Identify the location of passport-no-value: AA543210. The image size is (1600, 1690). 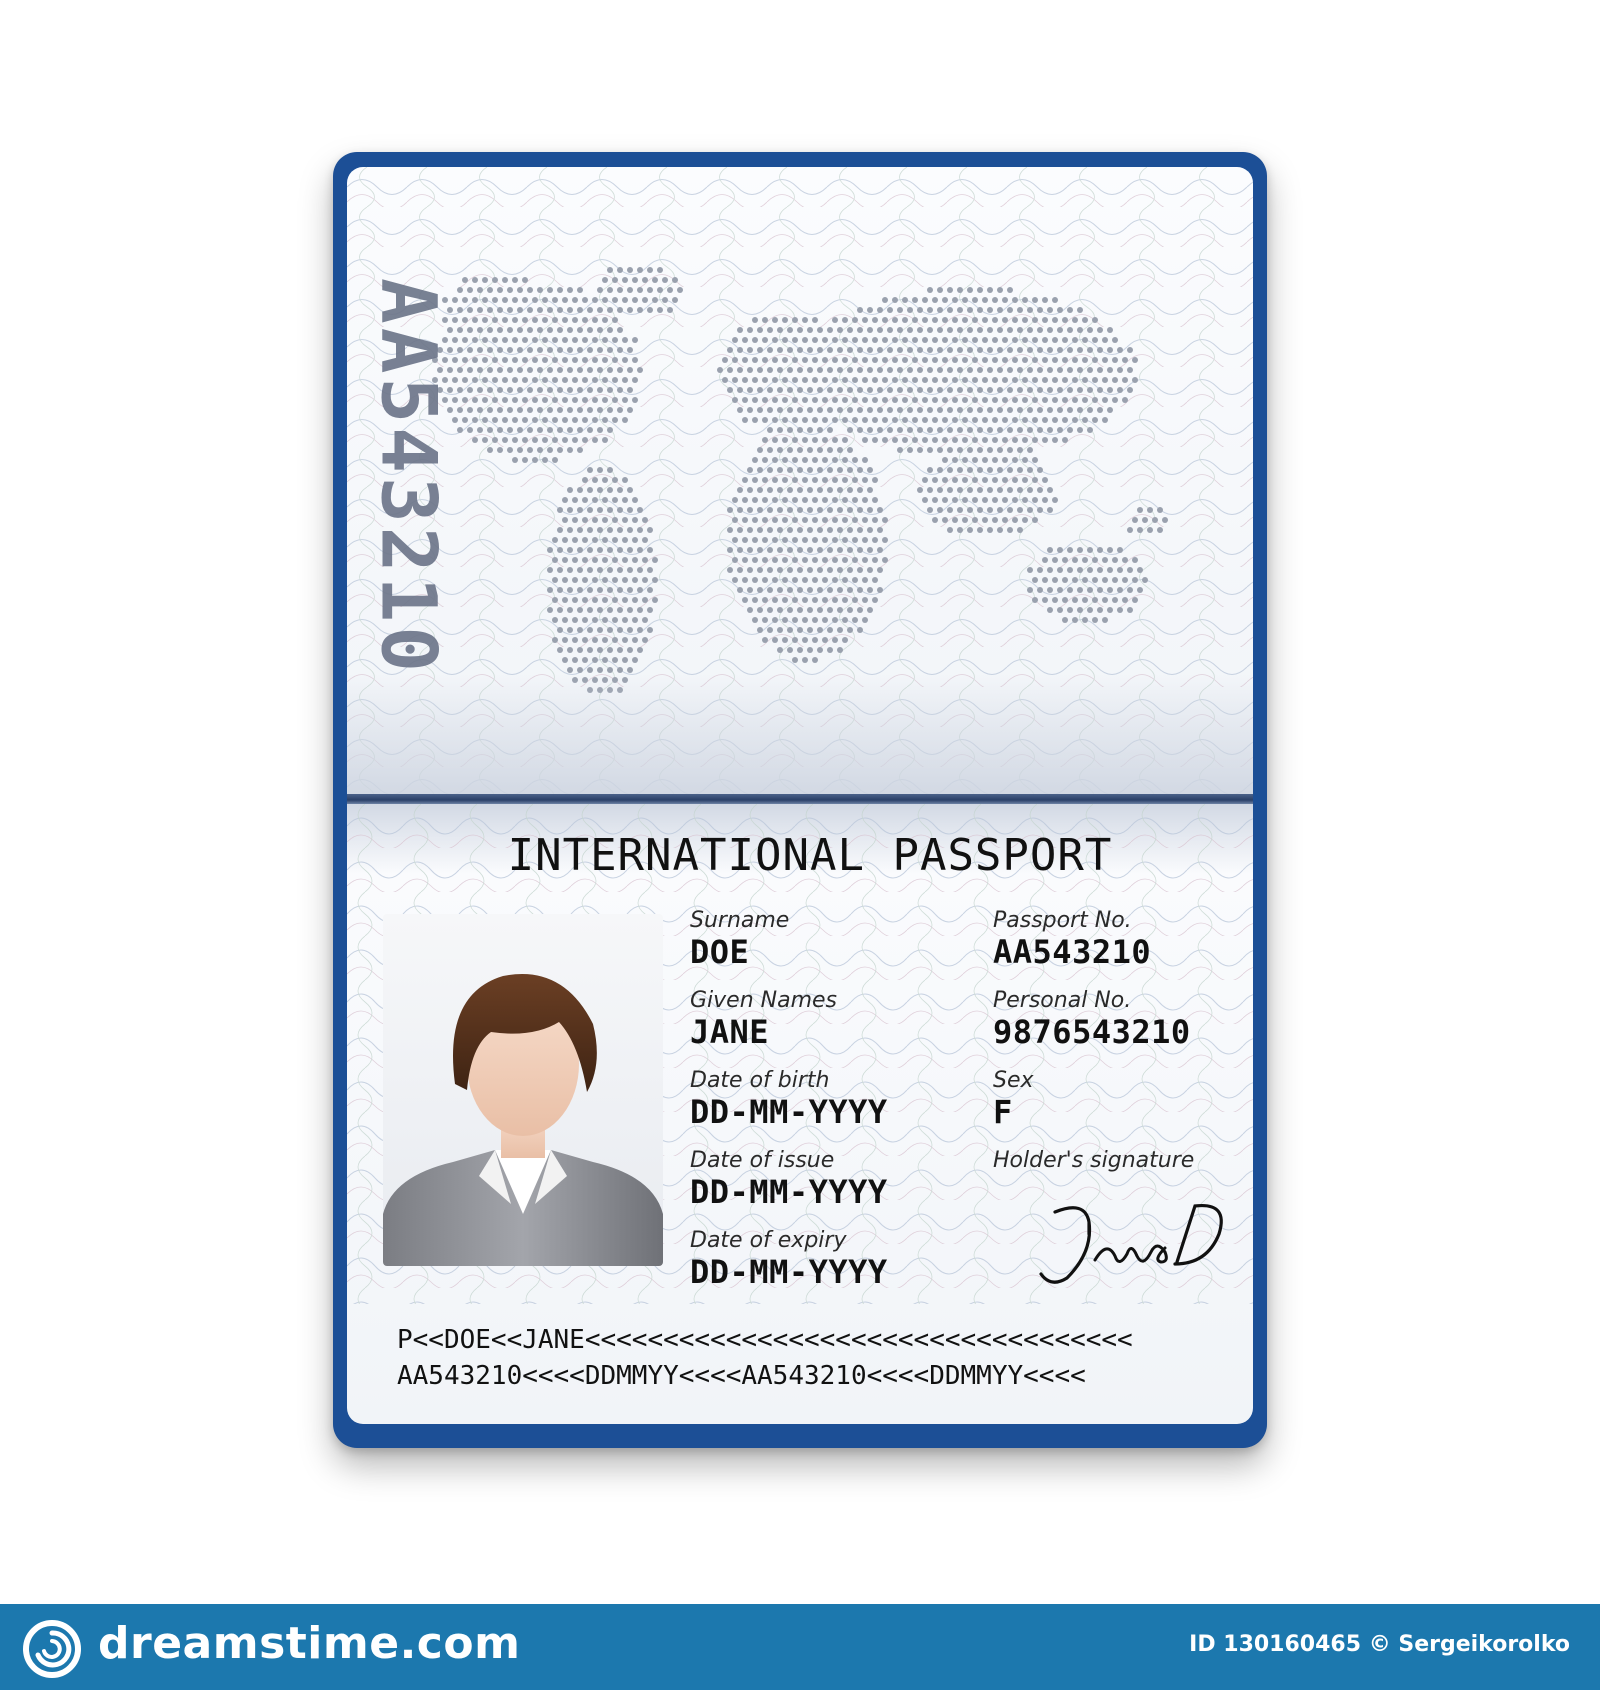
(1072, 952).